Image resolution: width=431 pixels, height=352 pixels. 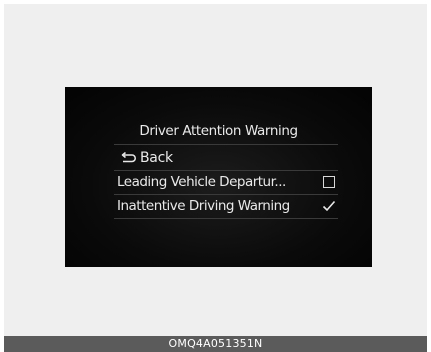 I want to click on checkmark-icon, so click(x=329, y=206).